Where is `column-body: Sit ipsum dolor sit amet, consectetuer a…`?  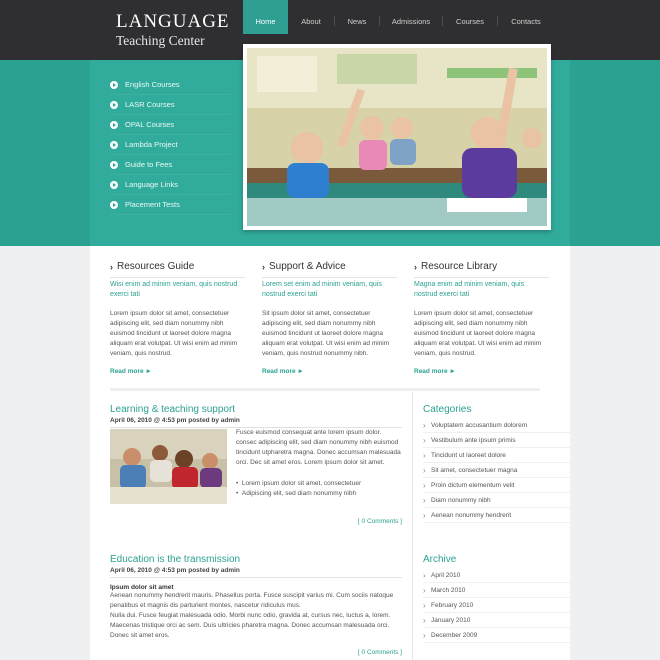
column-body: Sit ipsum dolor sit amet, consectetuer a… is located at coordinates (326, 333).